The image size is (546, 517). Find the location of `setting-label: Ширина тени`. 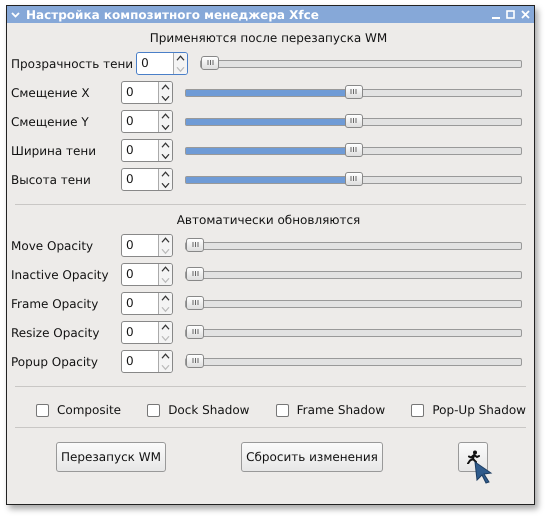

setting-label: Ширина тени is located at coordinates (54, 151).